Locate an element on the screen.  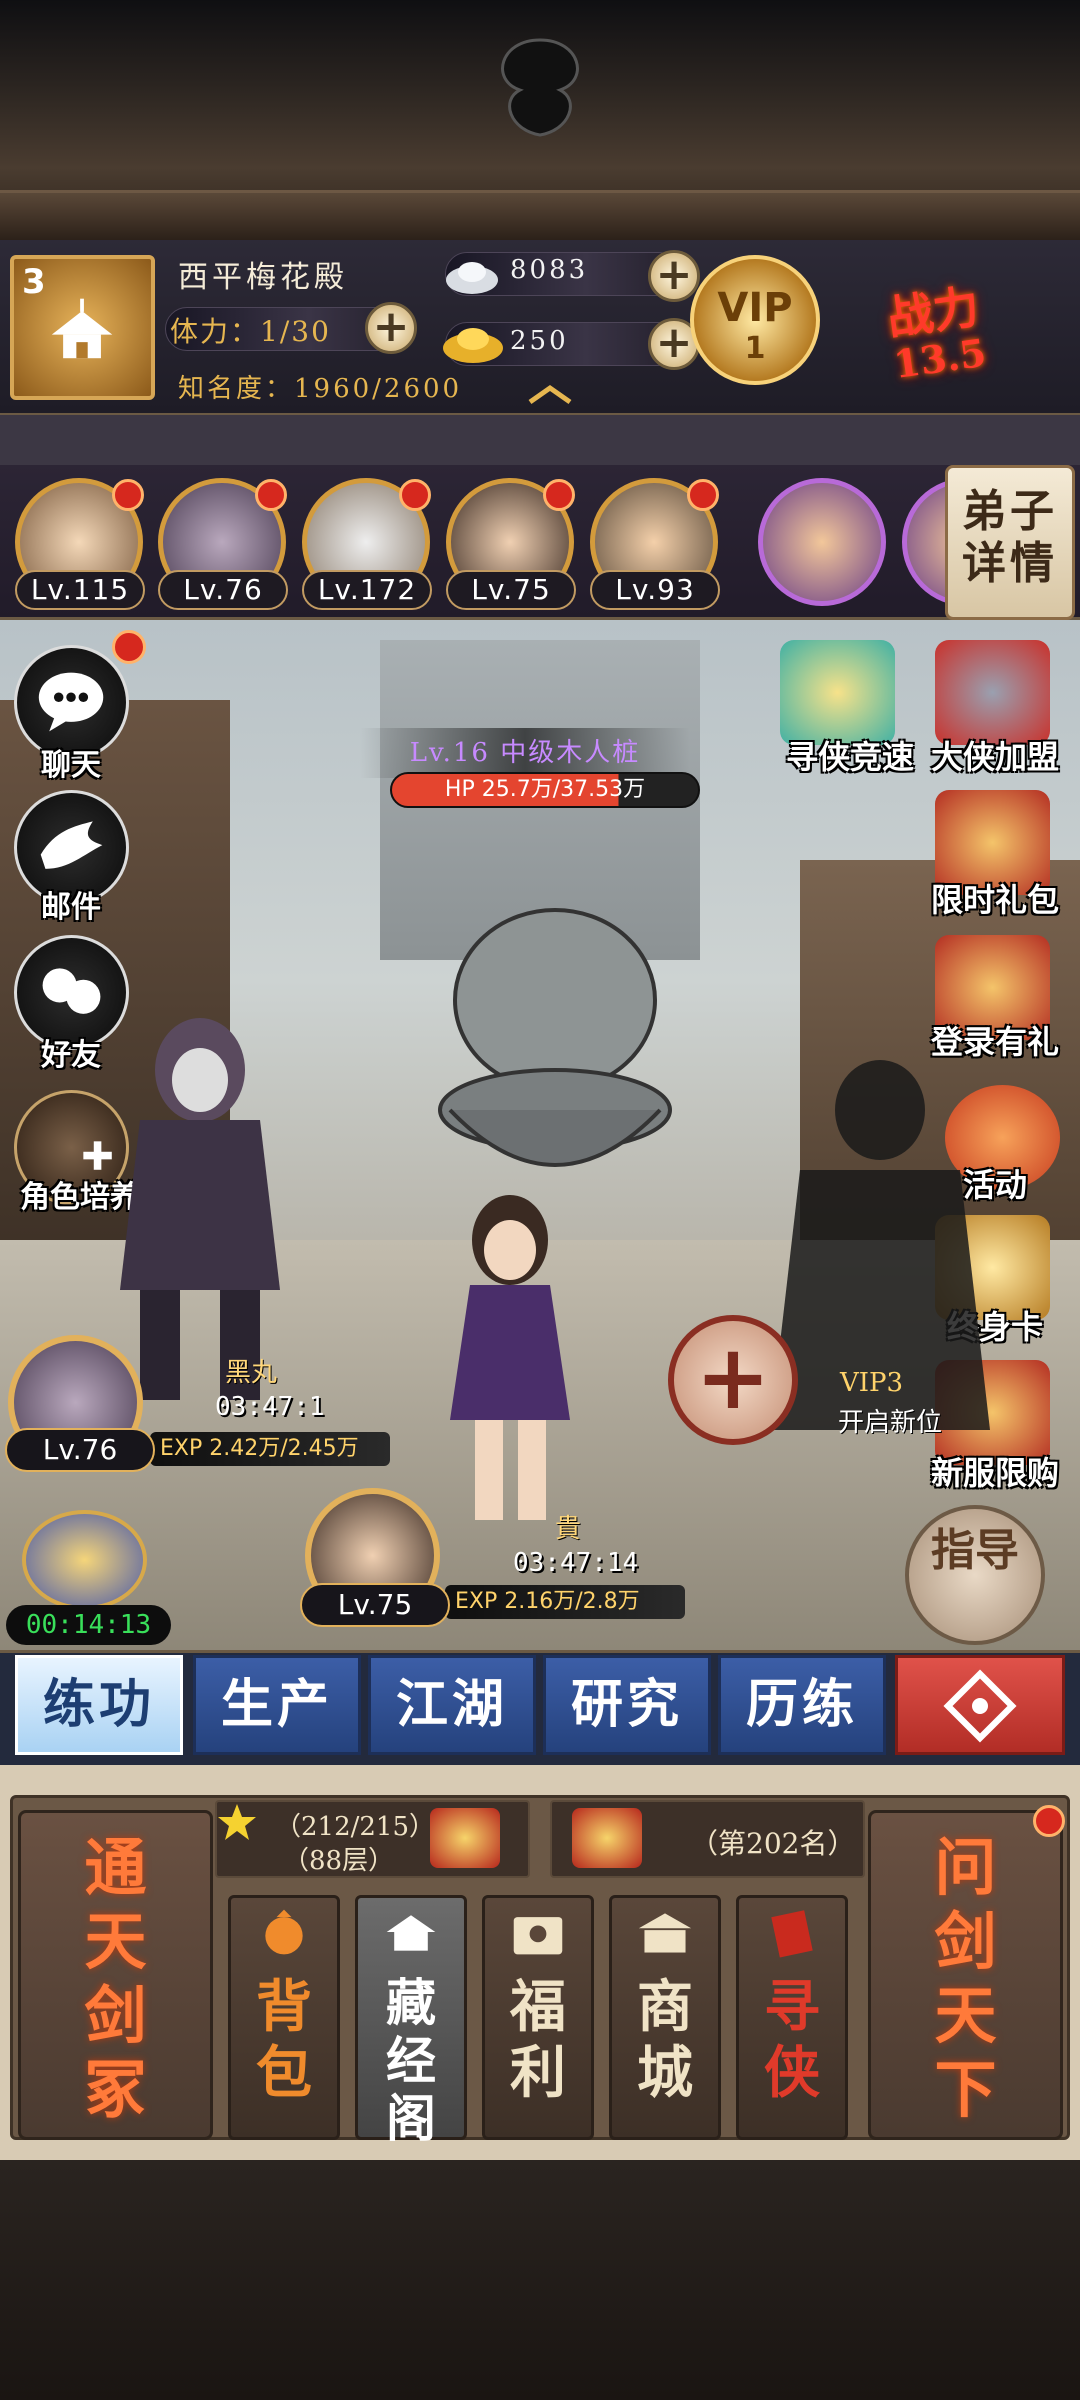
coin-chest-icon is located at coordinates (538, 1936).